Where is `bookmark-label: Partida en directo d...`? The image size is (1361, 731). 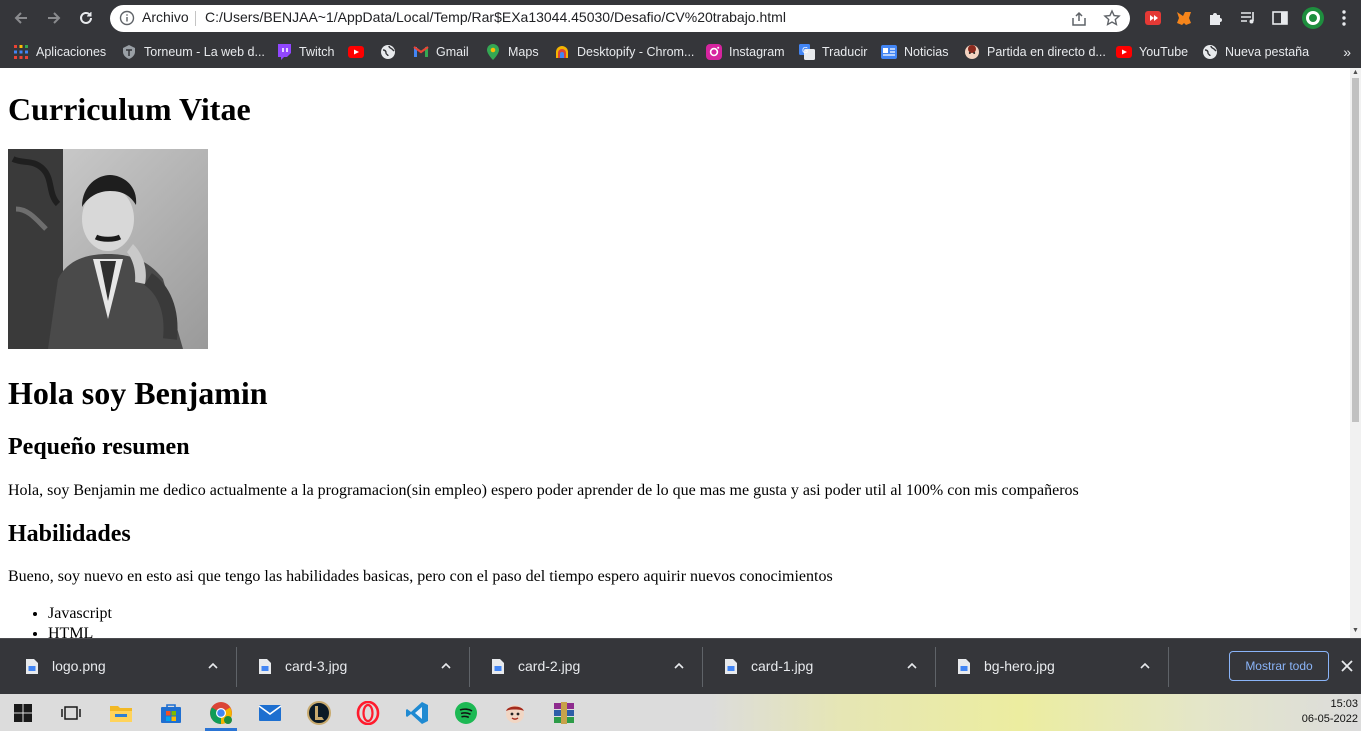
bookmark-label: Partida en directo d... is located at coordinates (1046, 52).